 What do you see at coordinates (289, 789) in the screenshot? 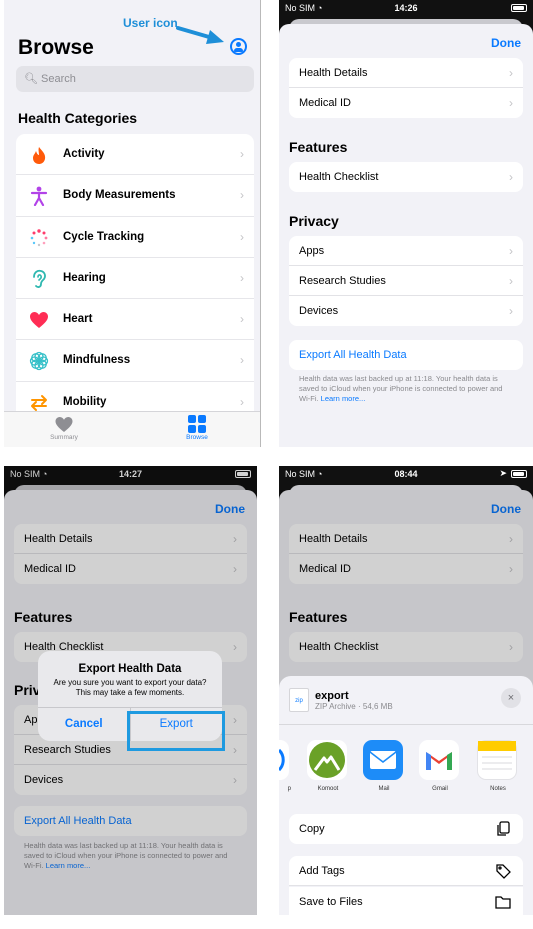
I see `app-label: p` at bounding box center [289, 789].